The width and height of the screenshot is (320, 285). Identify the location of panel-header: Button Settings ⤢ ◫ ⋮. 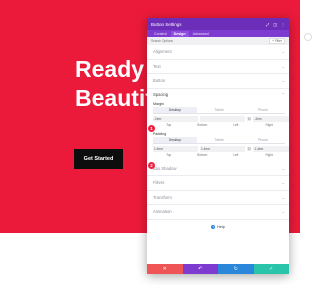
(218, 24).